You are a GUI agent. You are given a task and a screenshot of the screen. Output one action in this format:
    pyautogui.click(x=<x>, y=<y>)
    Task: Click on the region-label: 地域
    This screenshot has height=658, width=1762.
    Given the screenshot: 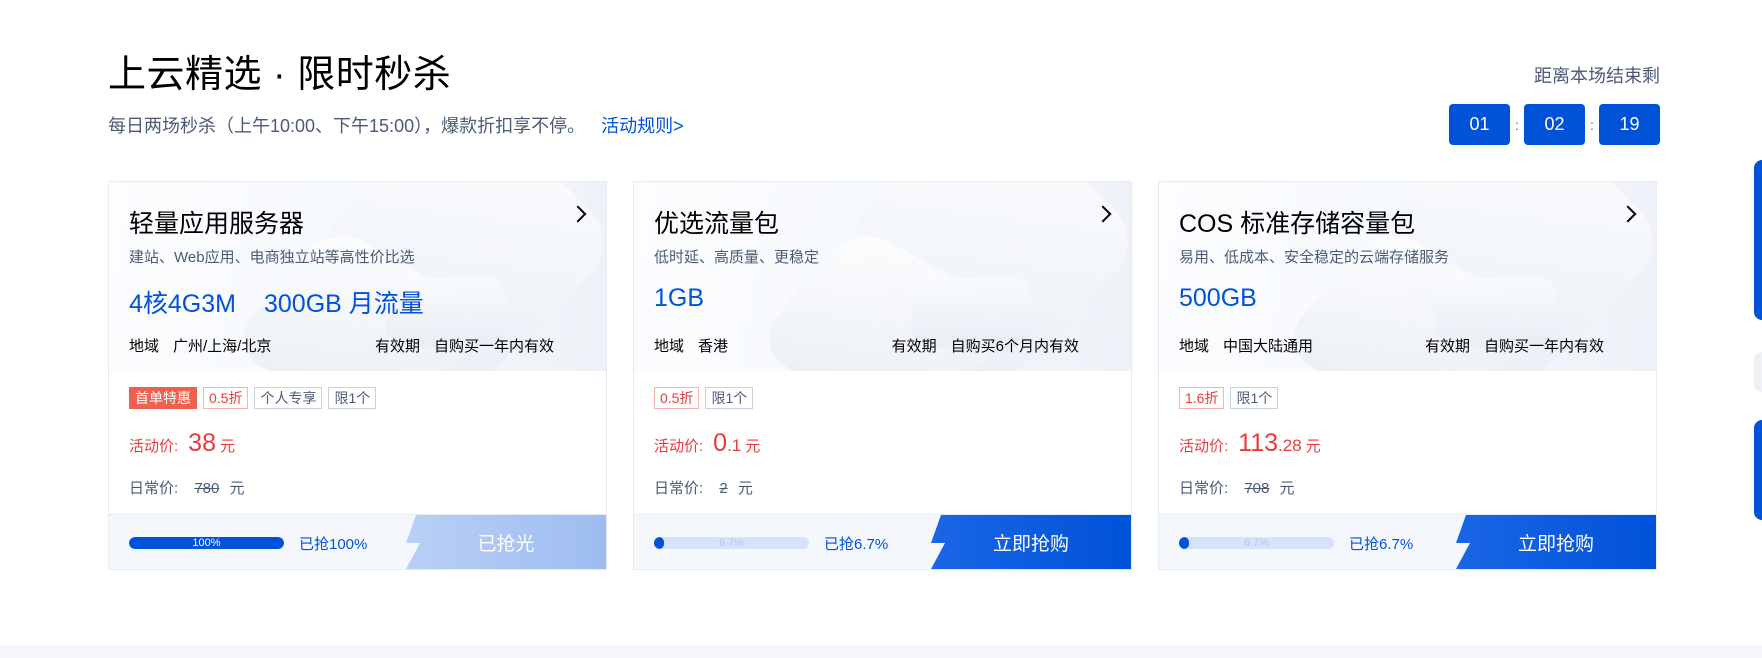 What is the action you would take?
    pyautogui.click(x=1194, y=346)
    